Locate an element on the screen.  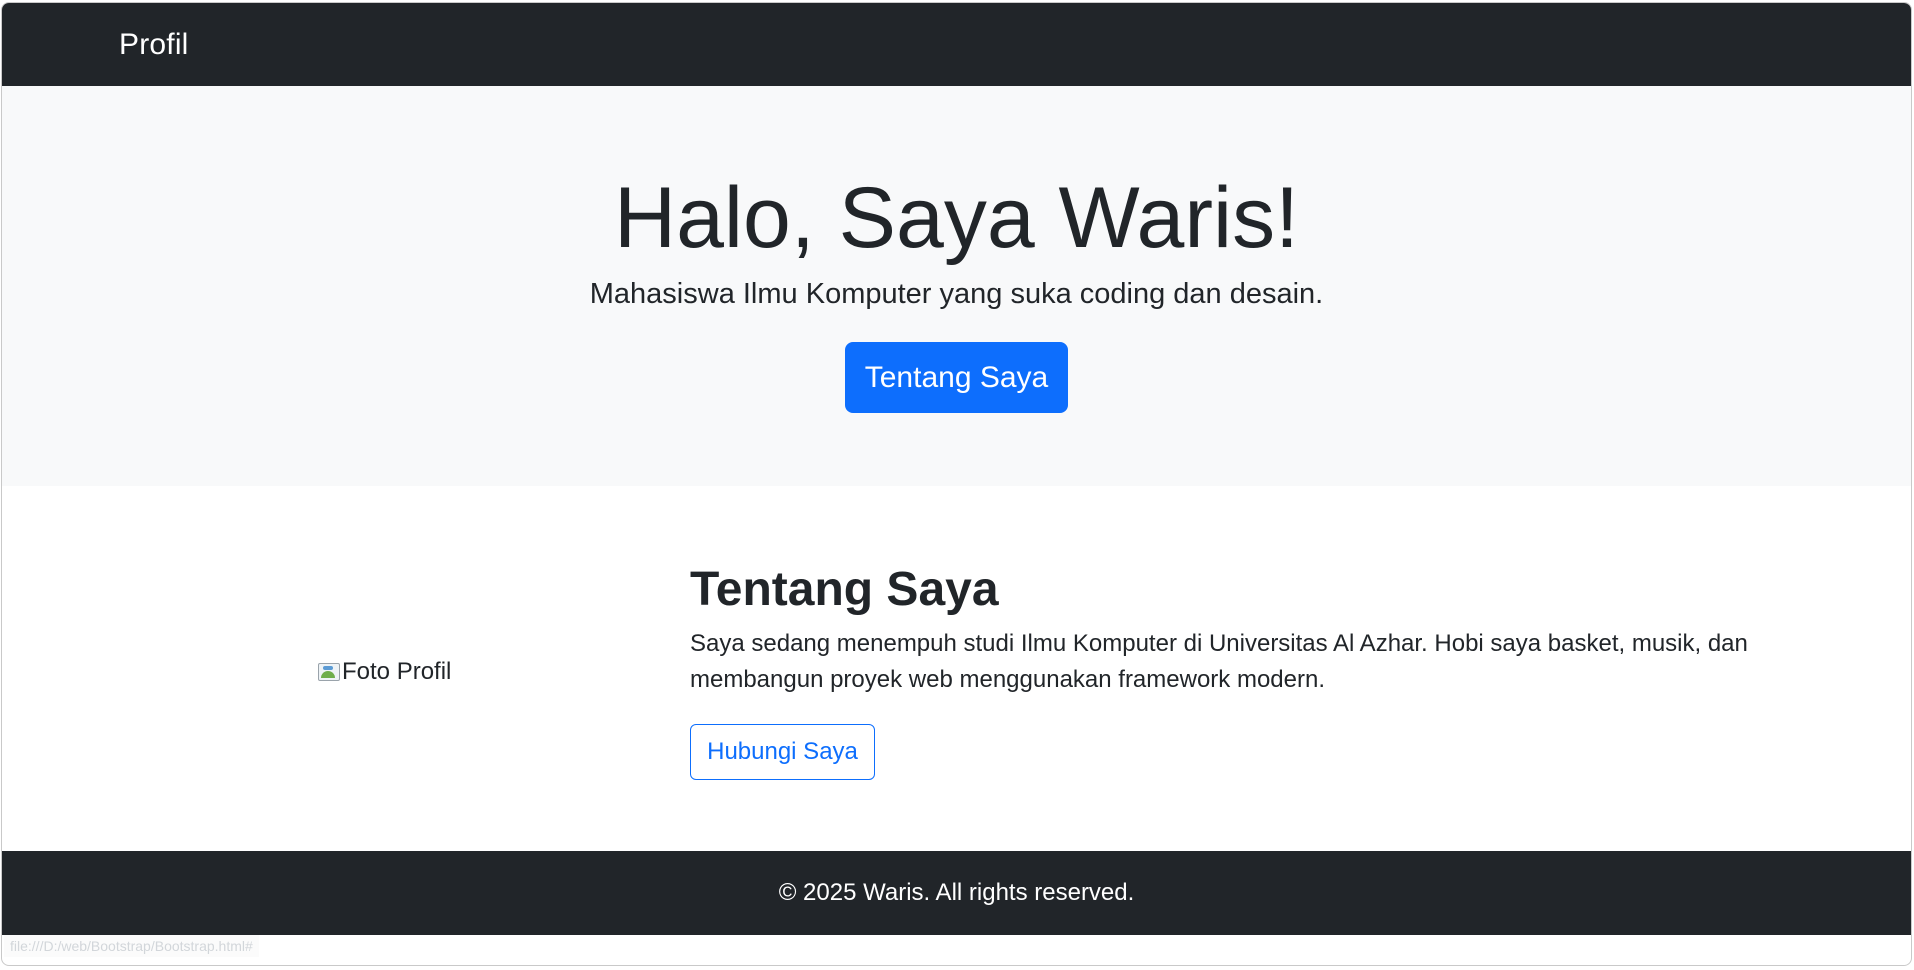
profile-photo: Foto Profil is located at coordinates (385, 672).